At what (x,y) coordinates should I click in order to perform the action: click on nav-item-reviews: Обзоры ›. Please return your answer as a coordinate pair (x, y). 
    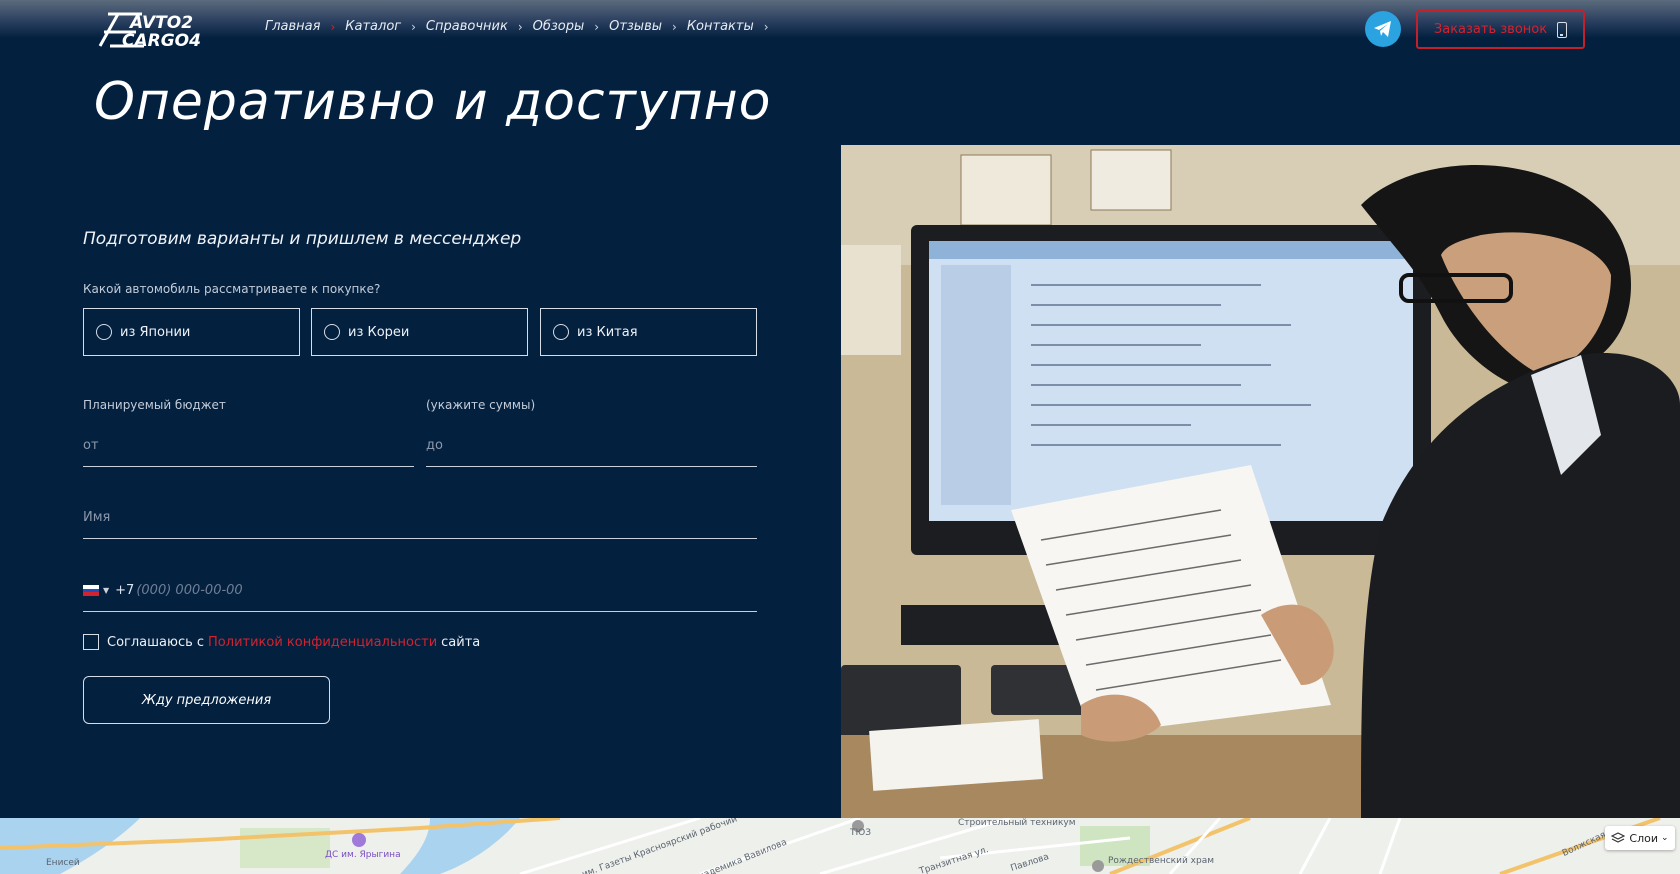
    Looking at the image, I should click on (566, 26).